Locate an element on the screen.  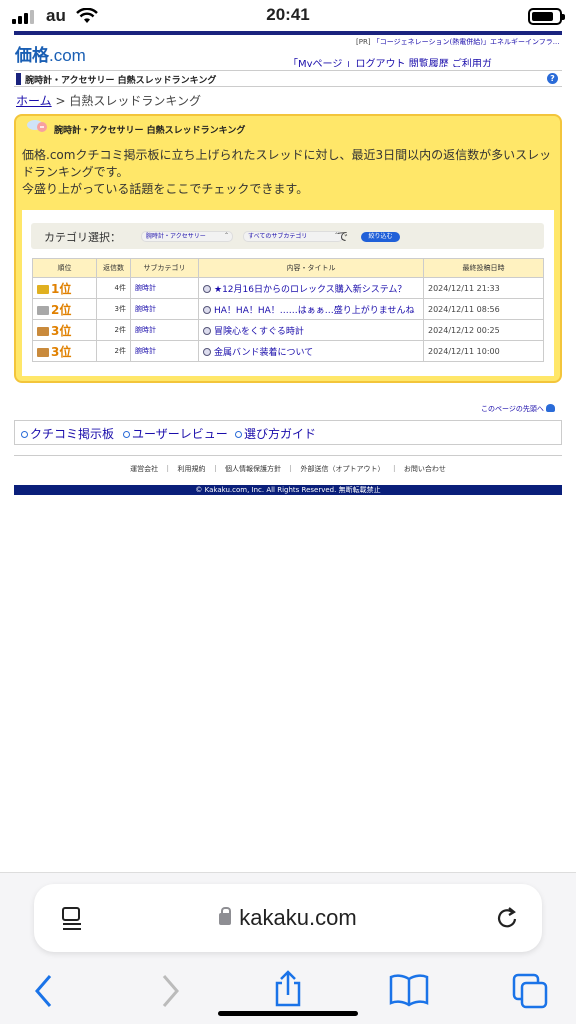
address-bar: kakaku.com is located at coordinates (288, 918).